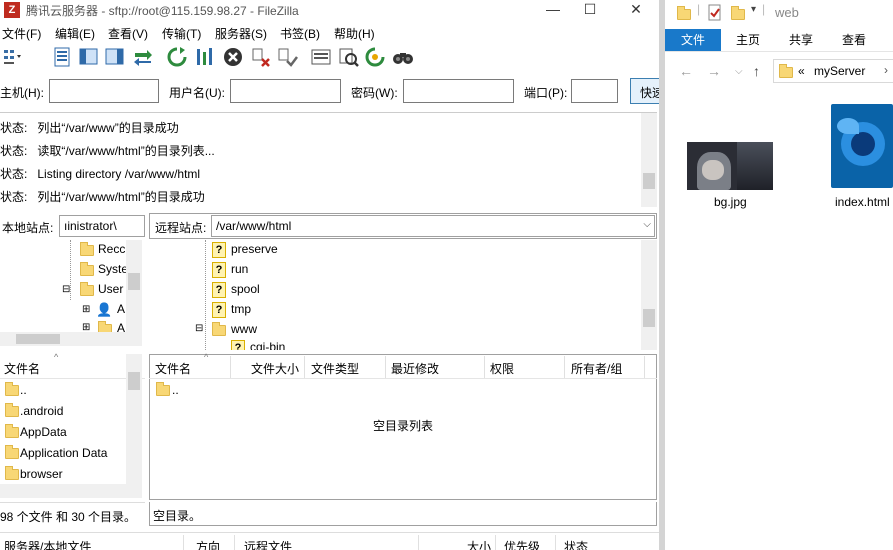 This screenshot has height=550, width=893. What do you see at coordinates (254, 249) in the screenshot?
I see `tree-item: preserve` at bounding box center [254, 249].